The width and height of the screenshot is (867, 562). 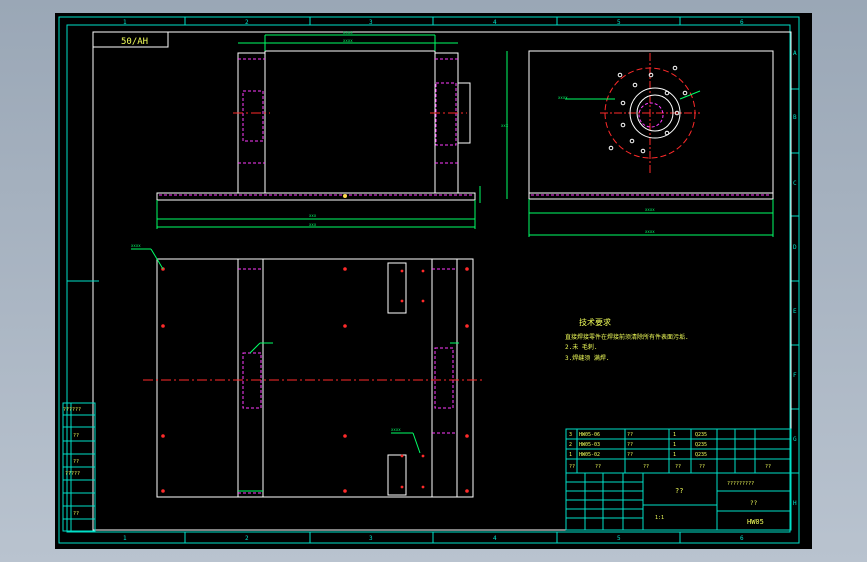 I want to click on dim-side-width: xxxx, so click(x=650, y=209).